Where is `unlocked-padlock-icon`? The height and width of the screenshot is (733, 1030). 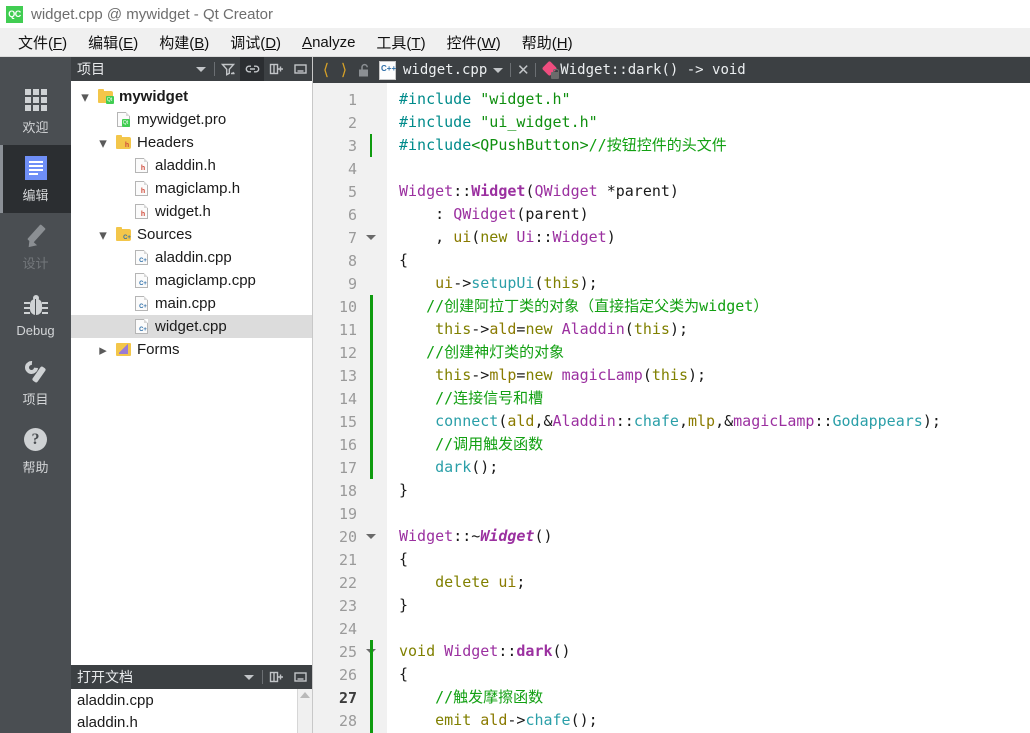
unlocked-padlock-icon is located at coordinates (364, 70).